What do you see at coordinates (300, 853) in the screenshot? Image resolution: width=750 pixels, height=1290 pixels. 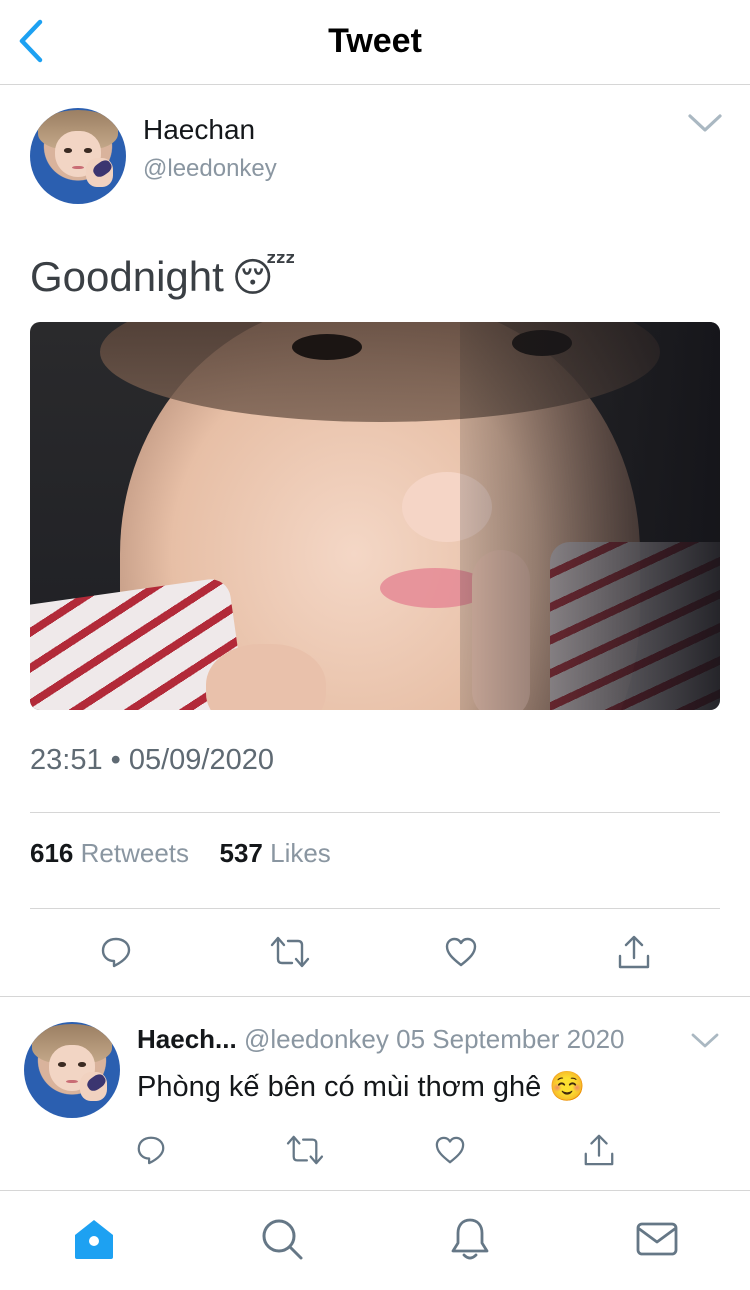 I see `likes-label: Likes` at bounding box center [300, 853].